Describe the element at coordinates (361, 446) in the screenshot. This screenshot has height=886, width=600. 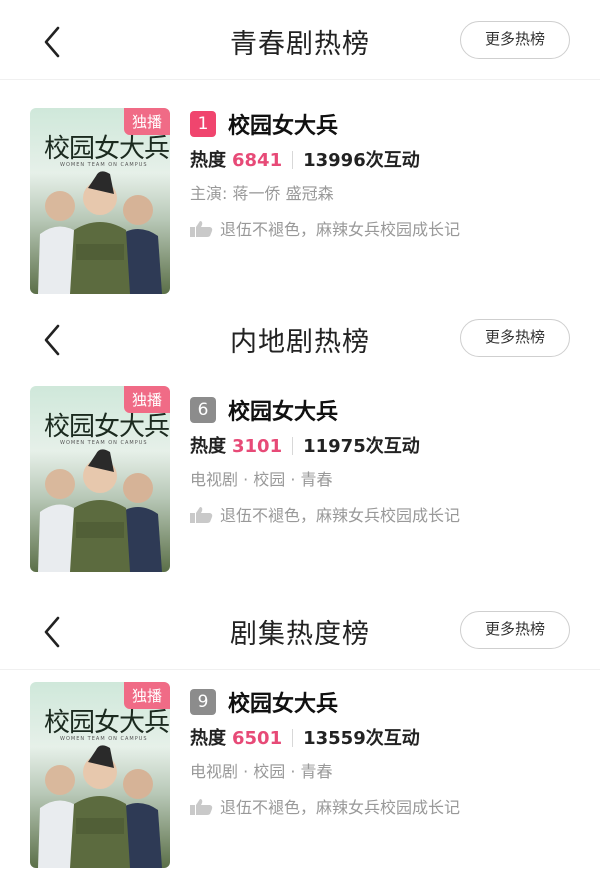
I see `interaction-count: 11975次互动` at that location.